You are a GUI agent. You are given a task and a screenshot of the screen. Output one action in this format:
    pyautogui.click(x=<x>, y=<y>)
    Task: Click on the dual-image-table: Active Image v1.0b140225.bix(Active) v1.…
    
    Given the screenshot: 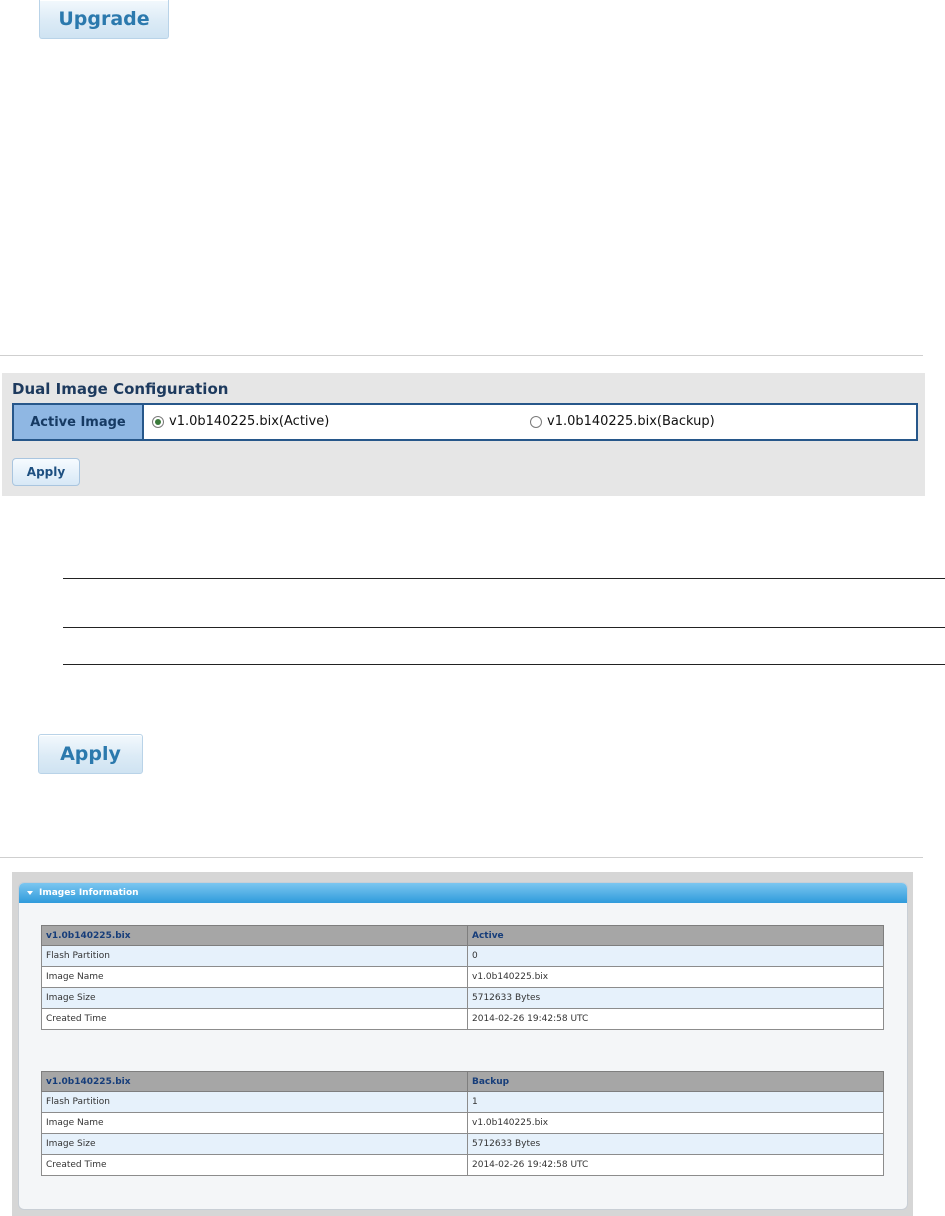 What is the action you would take?
    pyautogui.click(x=465, y=422)
    